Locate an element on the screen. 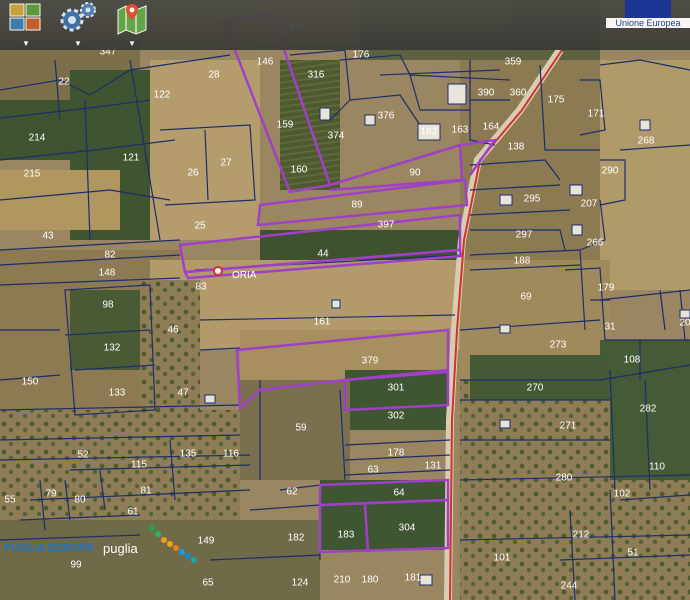 Image resolution: width=690 pixels, height=600 pixels. parcel-label: 27 is located at coordinates (226, 163).